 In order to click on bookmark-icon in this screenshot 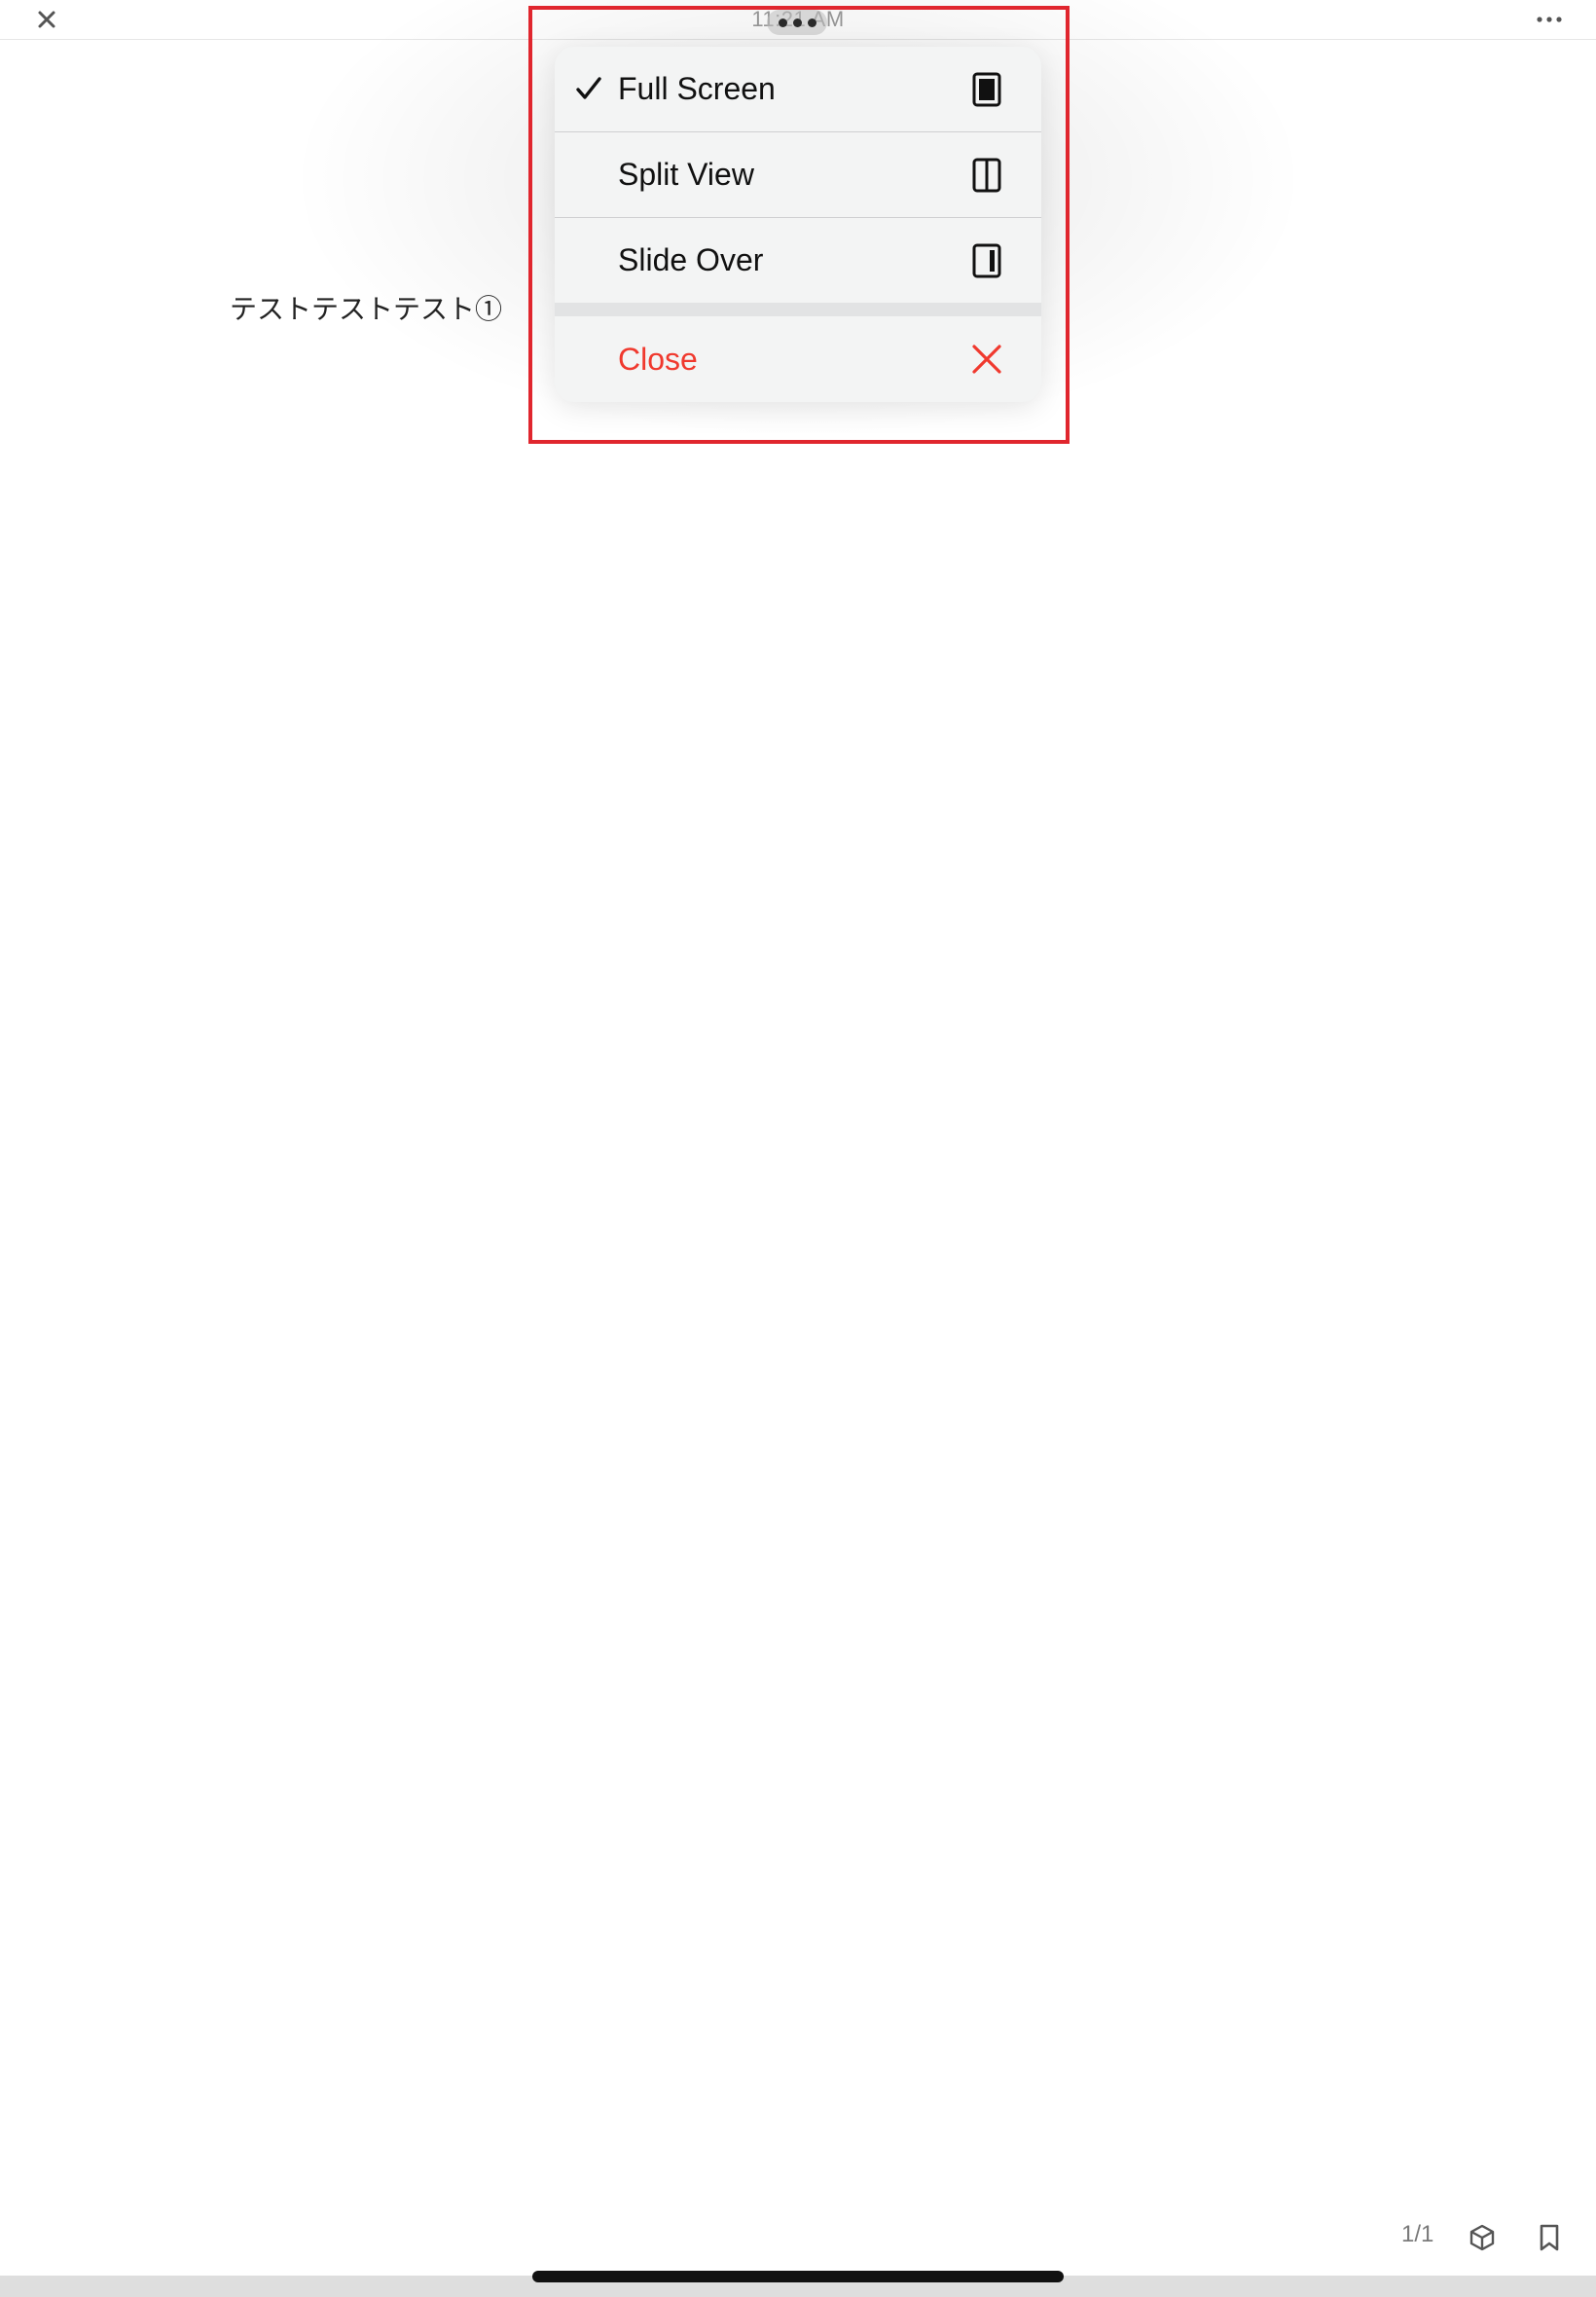, I will do `click(1549, 2237)`.